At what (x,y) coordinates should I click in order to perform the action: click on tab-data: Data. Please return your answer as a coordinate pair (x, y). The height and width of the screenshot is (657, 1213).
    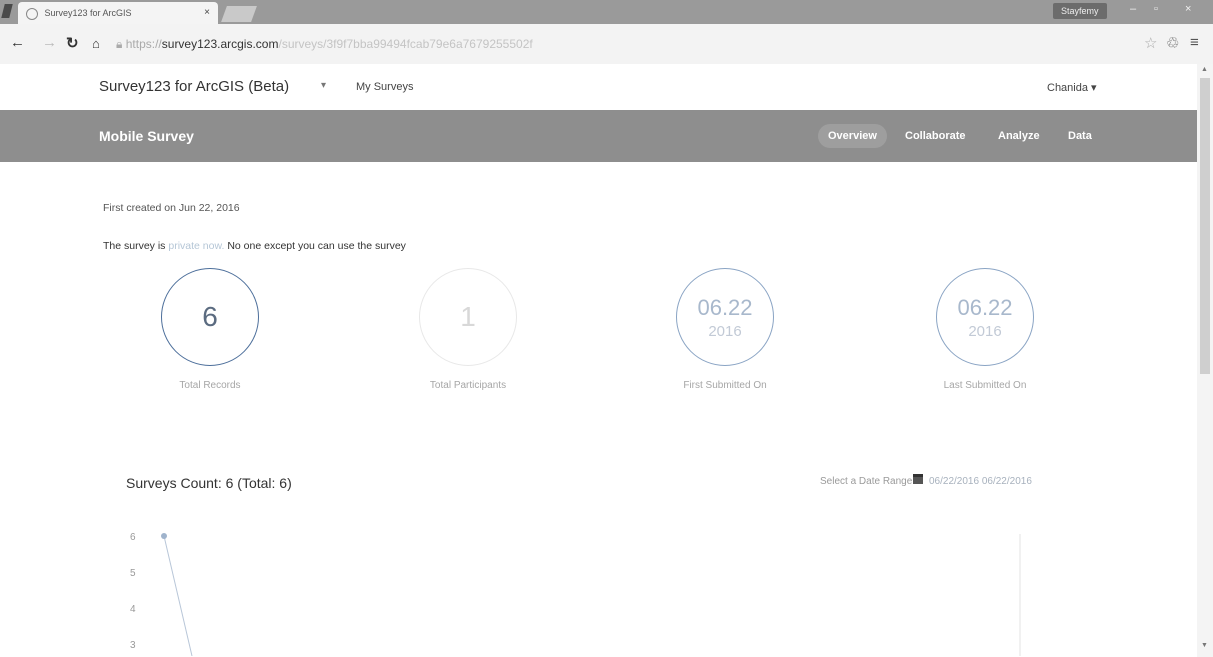
    Looking at the image, I should click on (1080, 136).